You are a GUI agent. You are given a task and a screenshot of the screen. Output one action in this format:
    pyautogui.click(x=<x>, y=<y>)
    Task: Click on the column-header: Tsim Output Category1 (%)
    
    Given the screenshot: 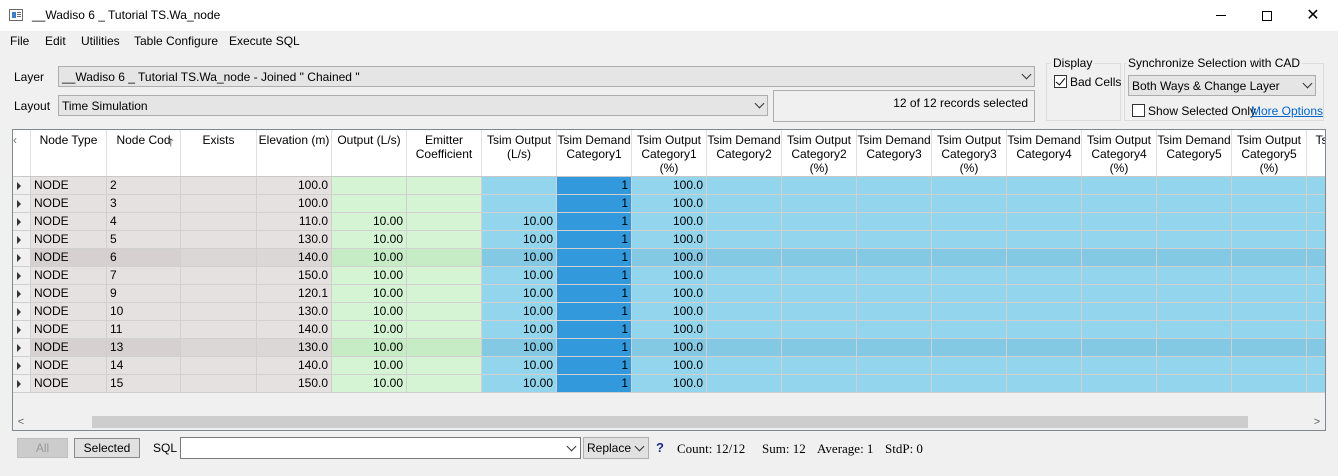 What is the action you would take?
    pyautogui.click(x=669, y=153)
    